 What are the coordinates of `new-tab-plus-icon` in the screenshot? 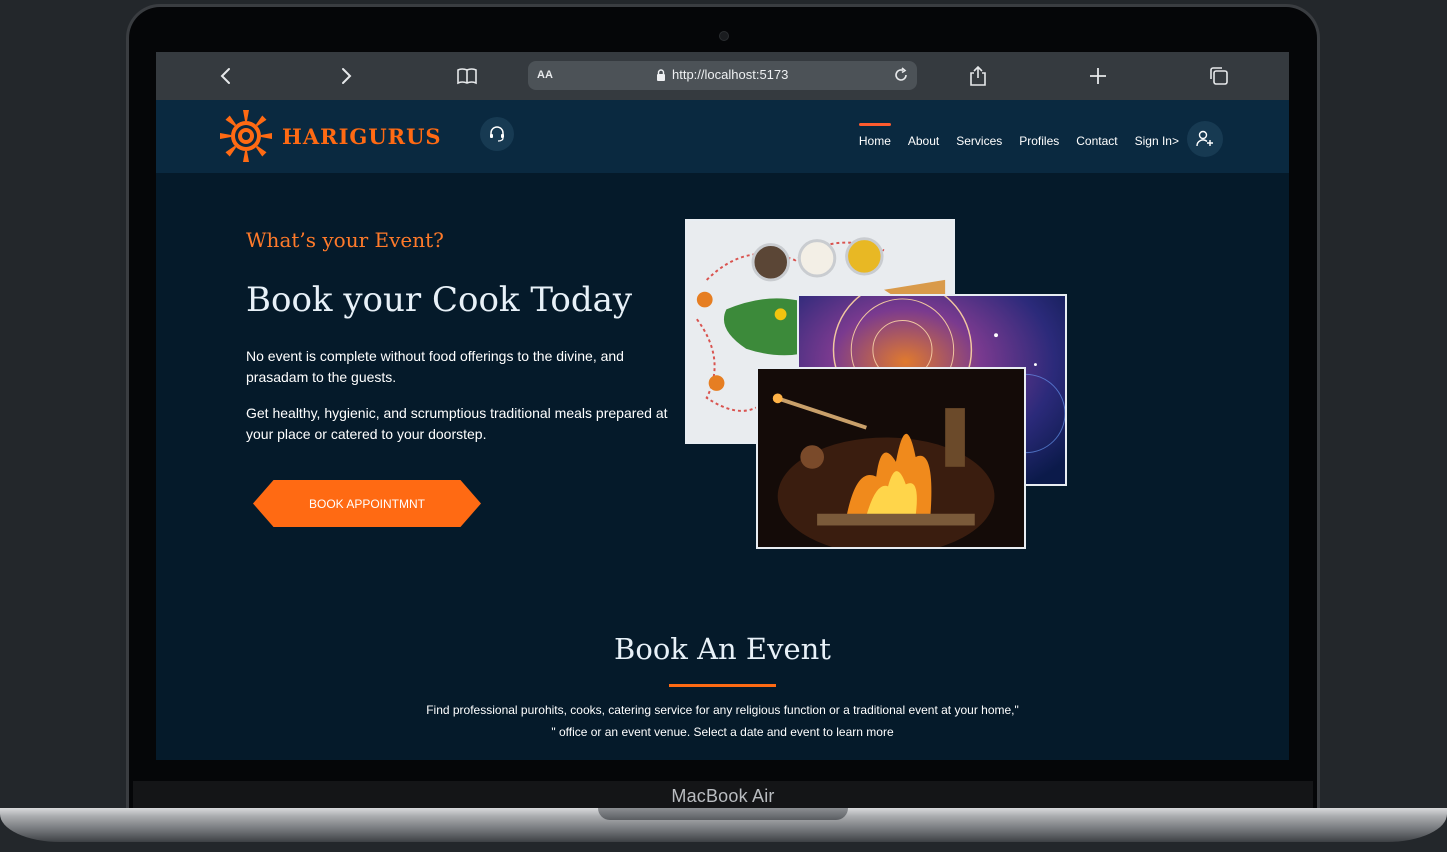 It's located at (1098, 76).